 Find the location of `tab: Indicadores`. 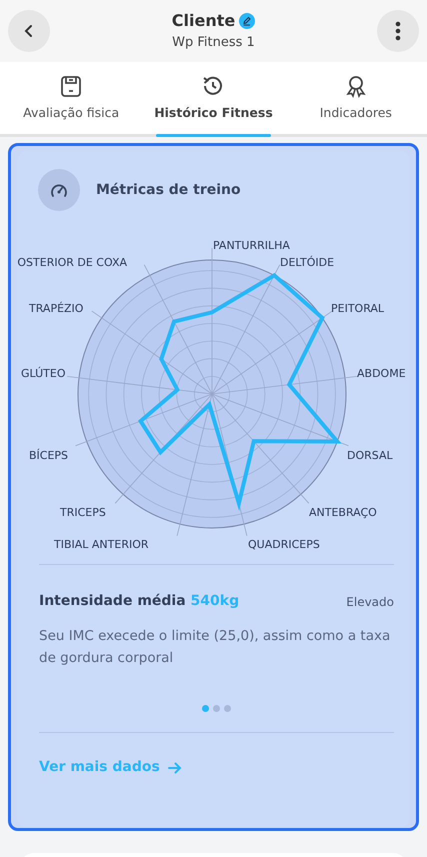

tab: Indicadores is located at coordinates (355, 98).